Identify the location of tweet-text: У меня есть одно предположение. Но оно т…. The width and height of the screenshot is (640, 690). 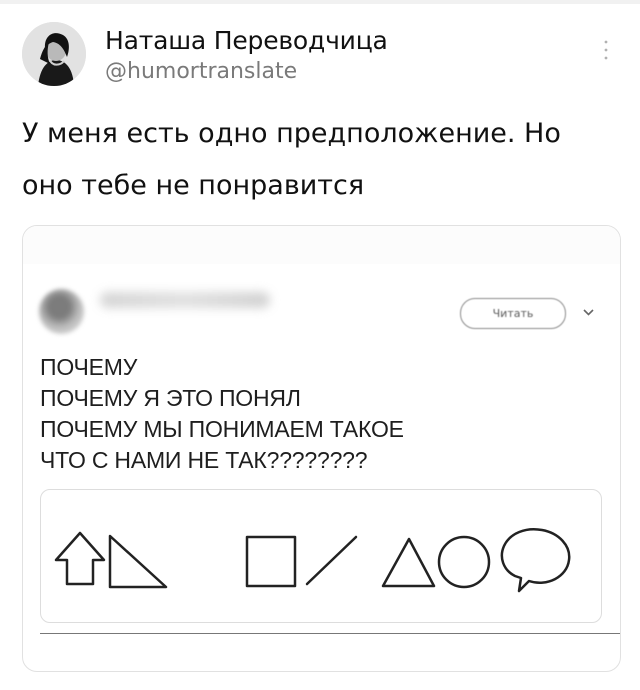
(291, 159).